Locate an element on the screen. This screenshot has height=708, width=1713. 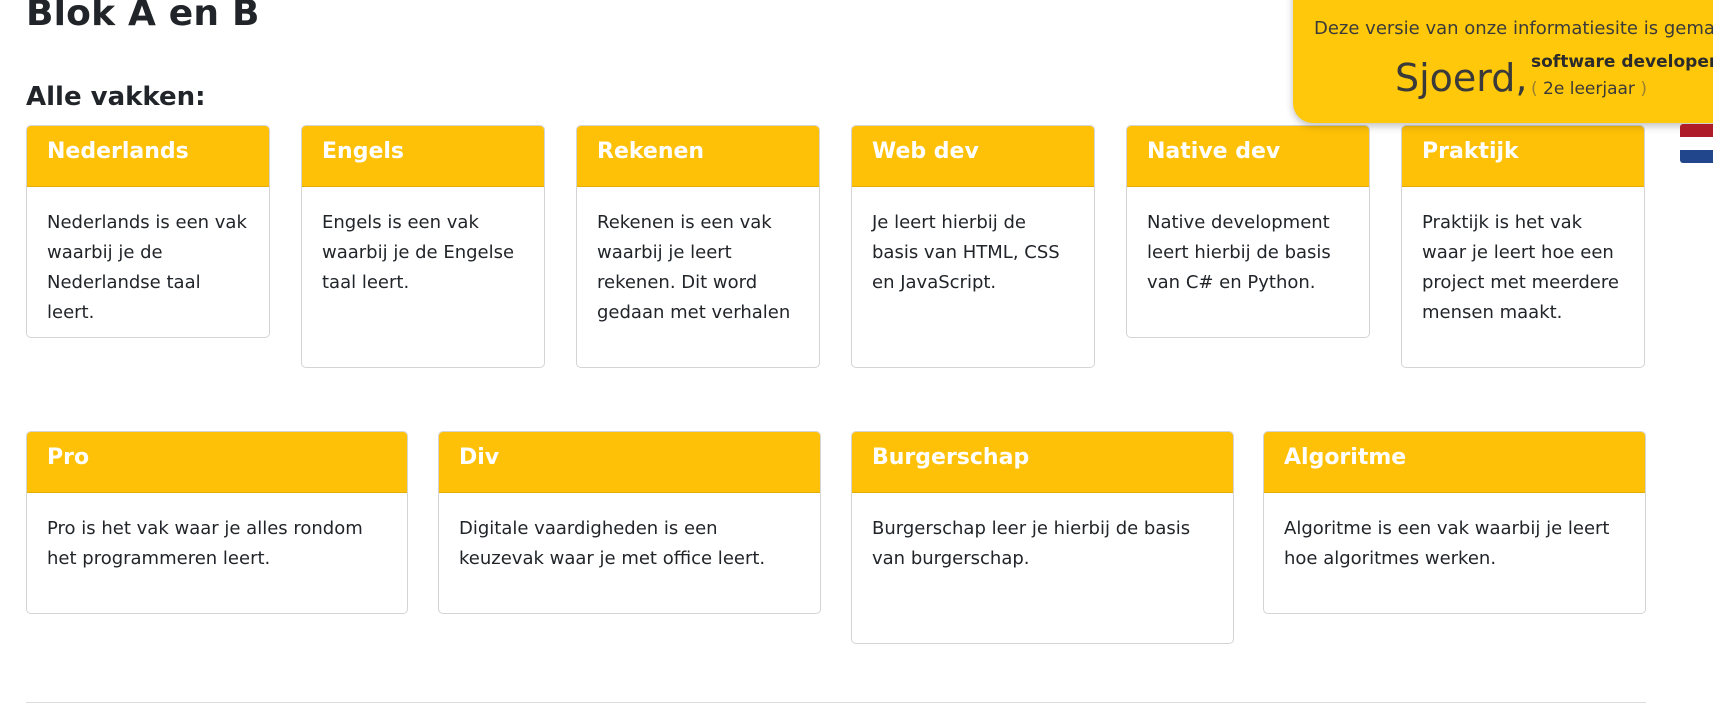
card-title: Rekenen is located at coordinates (698, 156).